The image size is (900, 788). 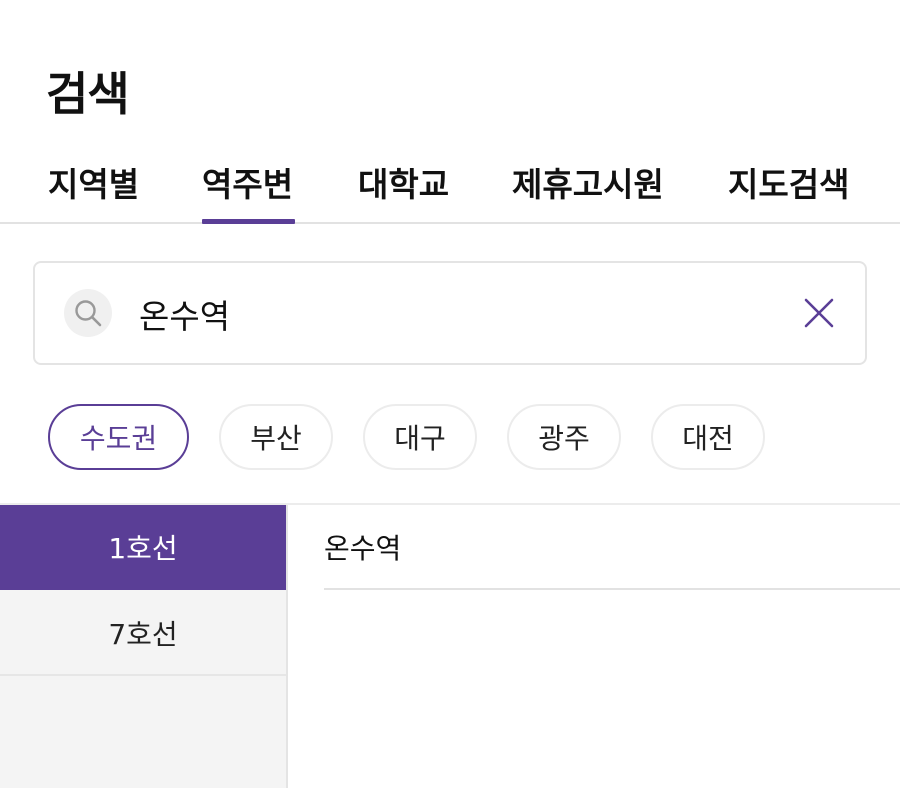 What do you see at coordinates (276, 437) in the screenshot?
I see `region-chip-busan: 부산` at bounding box center [276, 437].